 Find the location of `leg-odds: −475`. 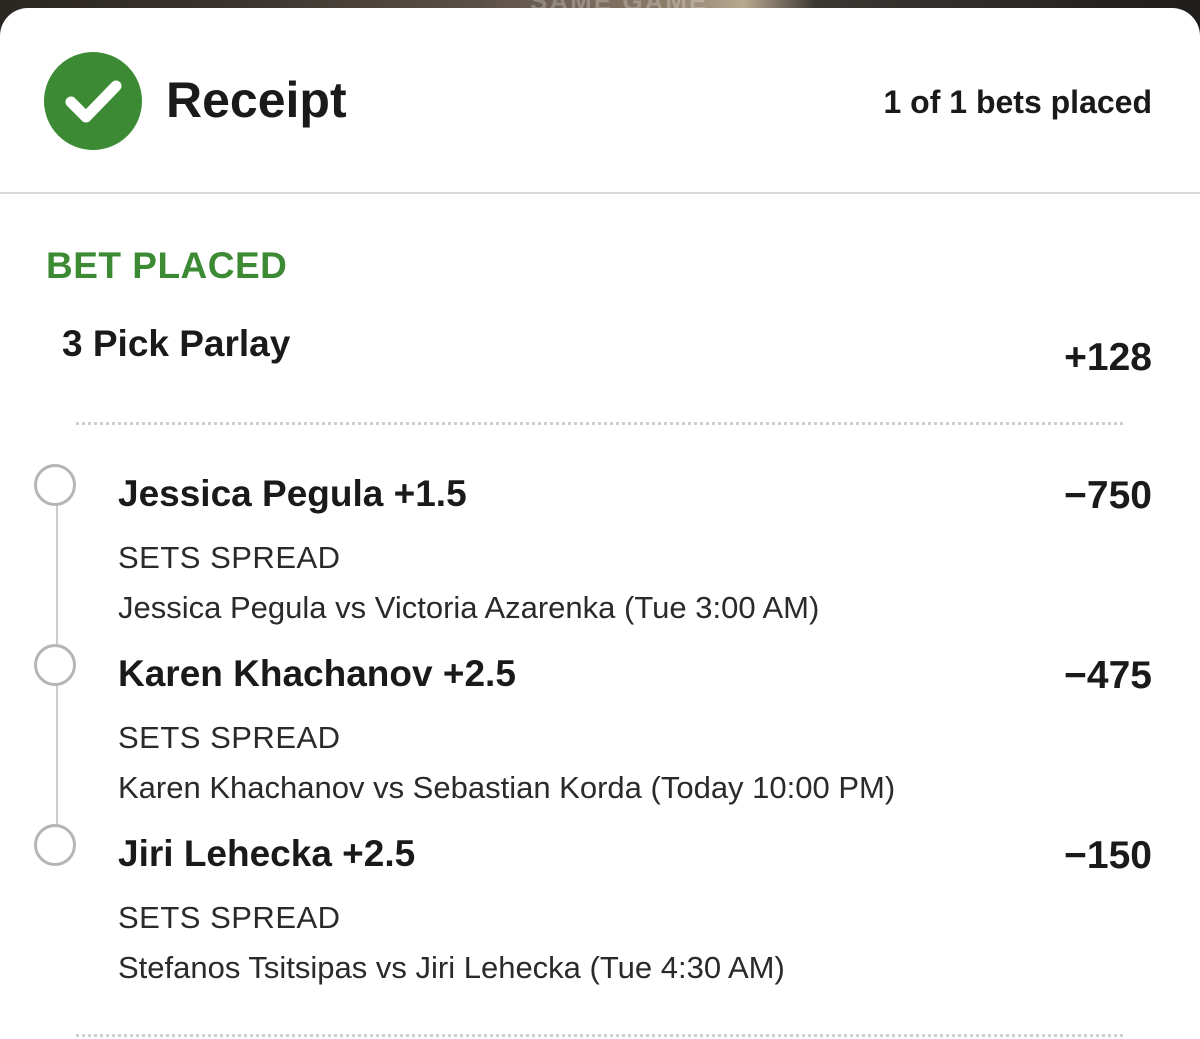

leg-odds: −475 is located at coordinates (1108, 675).